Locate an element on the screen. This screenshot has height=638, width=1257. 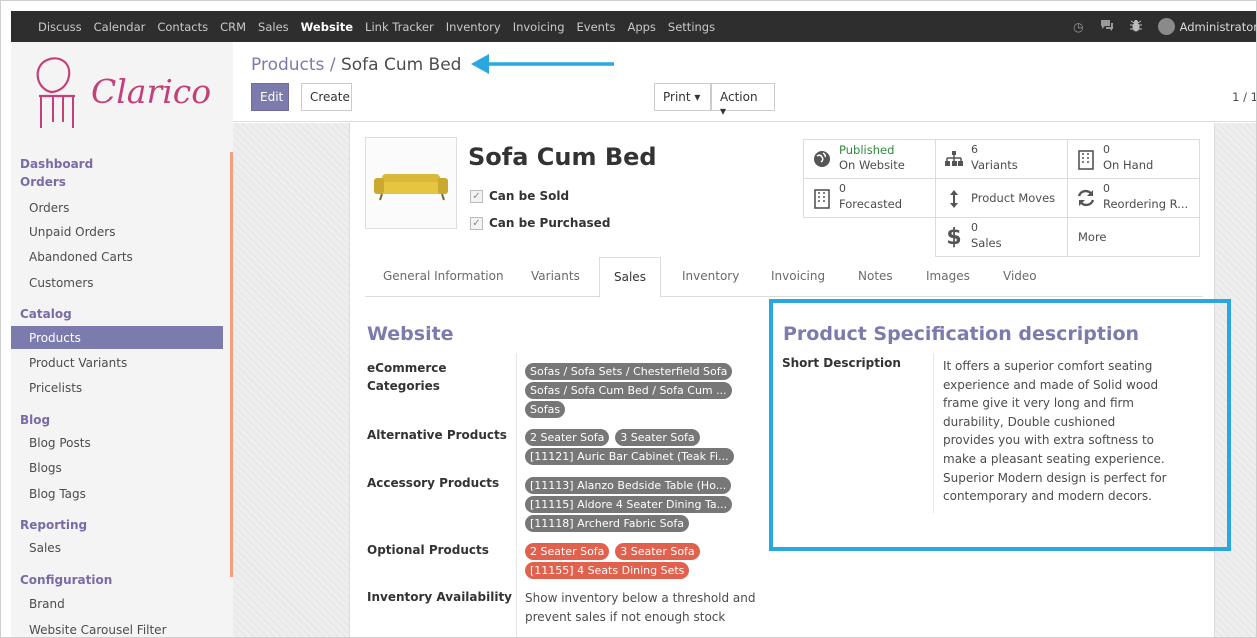
breadcrumb-current: Sofa Cum Bed is located at coordinates (401, 65).